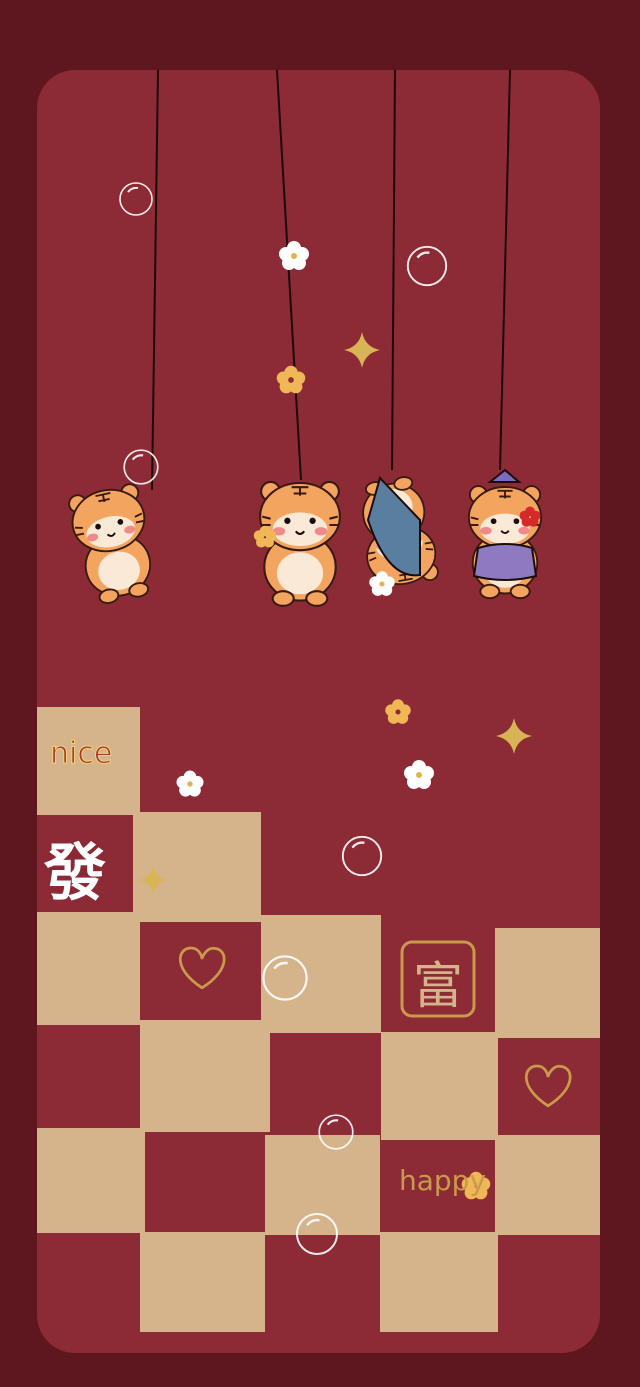 The height and width of the screenshot is (1387, 640). I want to click on tiger-4-hat, so click(504, 475).